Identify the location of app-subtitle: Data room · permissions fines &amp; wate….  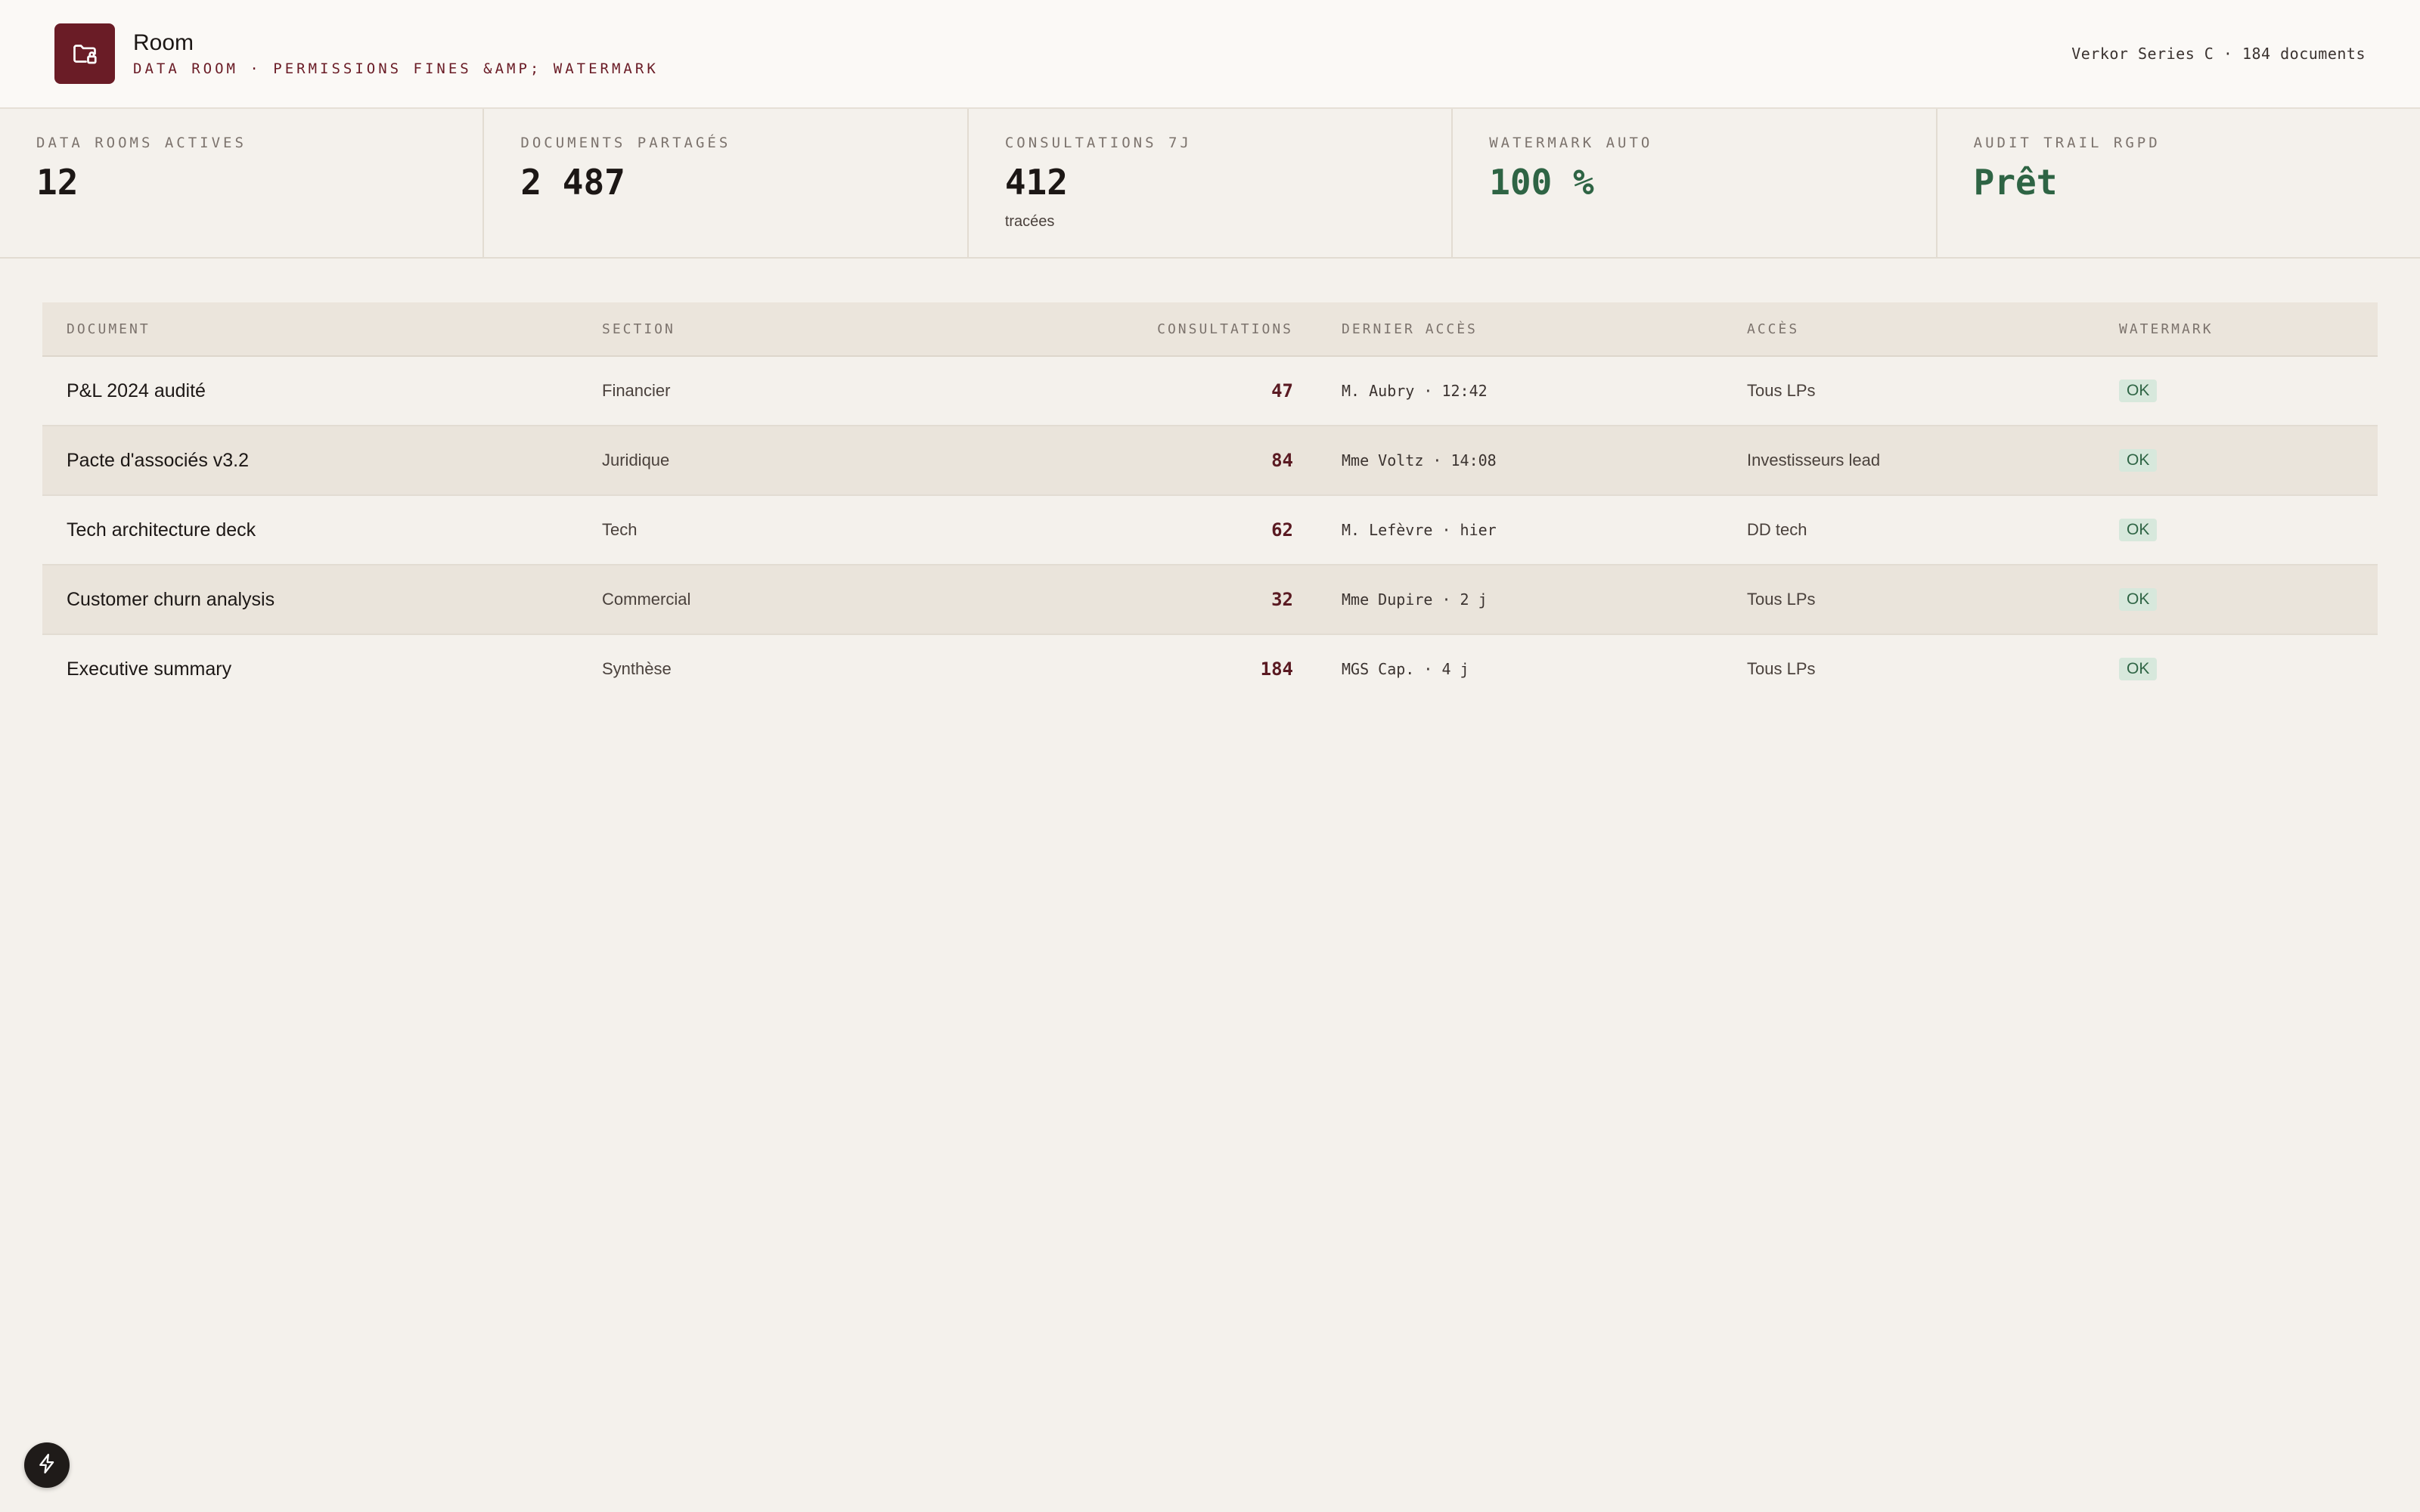
(396, 68).